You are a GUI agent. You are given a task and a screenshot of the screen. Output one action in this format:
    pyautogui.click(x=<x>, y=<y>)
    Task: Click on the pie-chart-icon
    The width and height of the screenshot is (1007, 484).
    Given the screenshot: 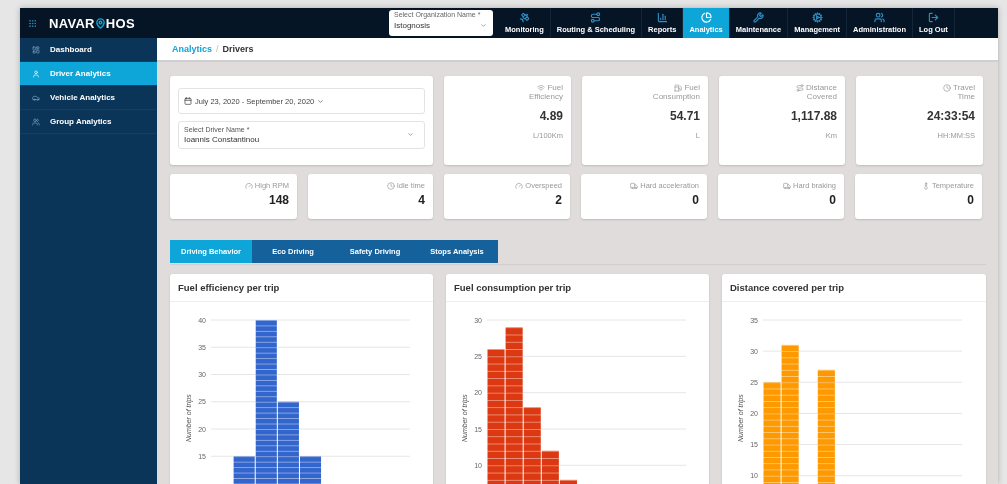 What is the action you would take?
    pyautogui.click(x=706, y=17)
    